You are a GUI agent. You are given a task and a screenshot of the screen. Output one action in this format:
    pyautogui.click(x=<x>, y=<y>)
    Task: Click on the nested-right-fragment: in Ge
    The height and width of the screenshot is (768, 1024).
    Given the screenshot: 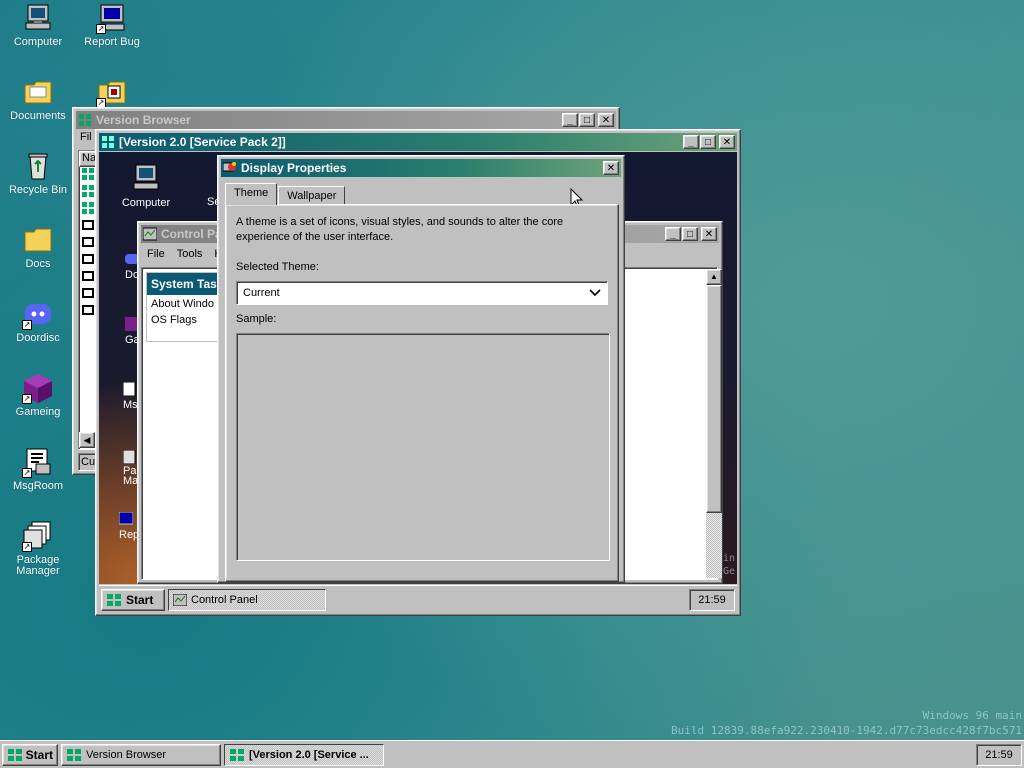 What is the action you would take?
    pyautogui.click(x=729, y=565)
    